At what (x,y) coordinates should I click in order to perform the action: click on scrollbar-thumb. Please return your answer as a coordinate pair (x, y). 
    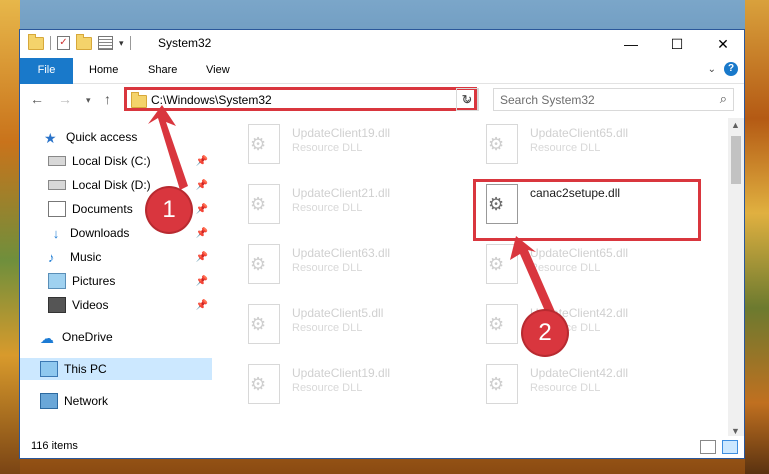
    Looking at the image, I should click on (736, 160).